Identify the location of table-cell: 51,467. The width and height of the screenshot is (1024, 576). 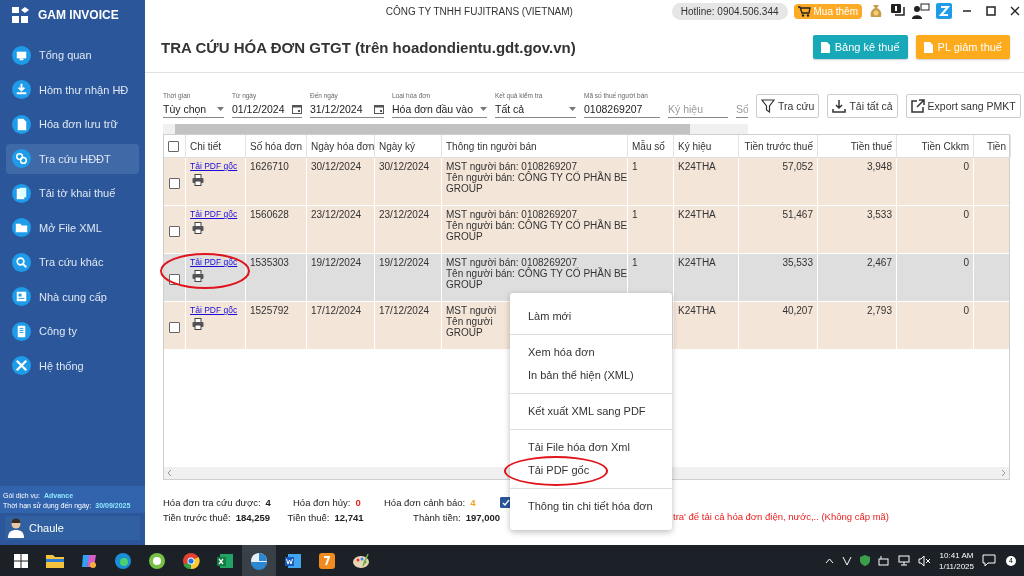
(778, 229).